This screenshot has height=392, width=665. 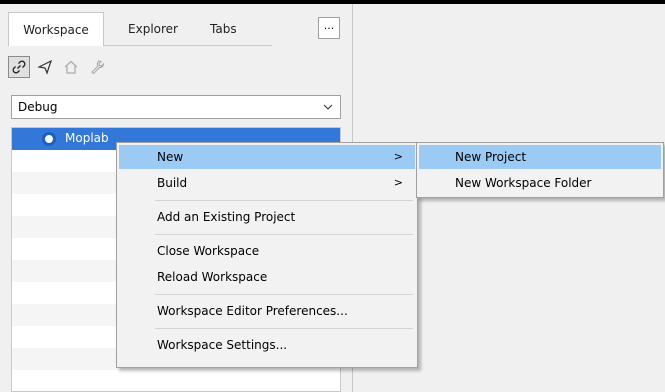 What do you see at coordinates (176, 380) in the screenshot?
I see `tree-row-empty` at bounding box center [176, 380].